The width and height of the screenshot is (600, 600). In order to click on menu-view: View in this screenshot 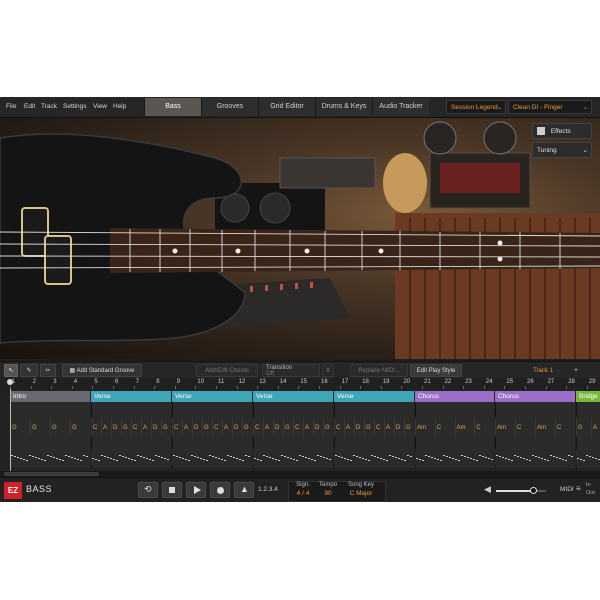, I will do `click(100, 107)`.